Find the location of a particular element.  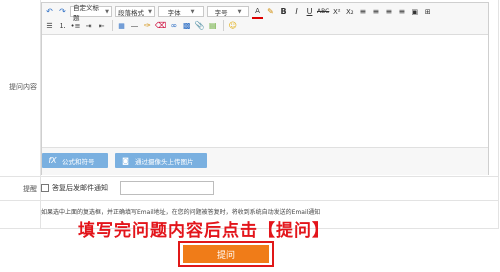

align-center-icon: ≡ is located at coordinates (375, 12).